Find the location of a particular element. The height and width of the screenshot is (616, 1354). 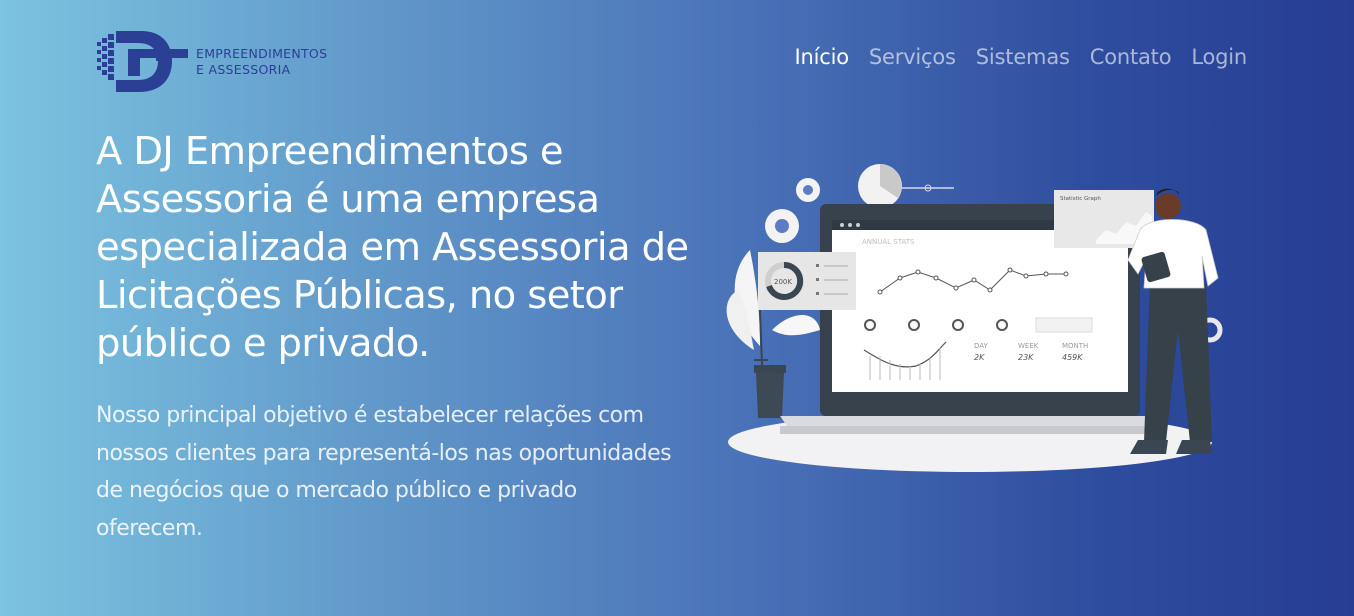

donut-chart-card: 200K is located at coordinates (807, 281).